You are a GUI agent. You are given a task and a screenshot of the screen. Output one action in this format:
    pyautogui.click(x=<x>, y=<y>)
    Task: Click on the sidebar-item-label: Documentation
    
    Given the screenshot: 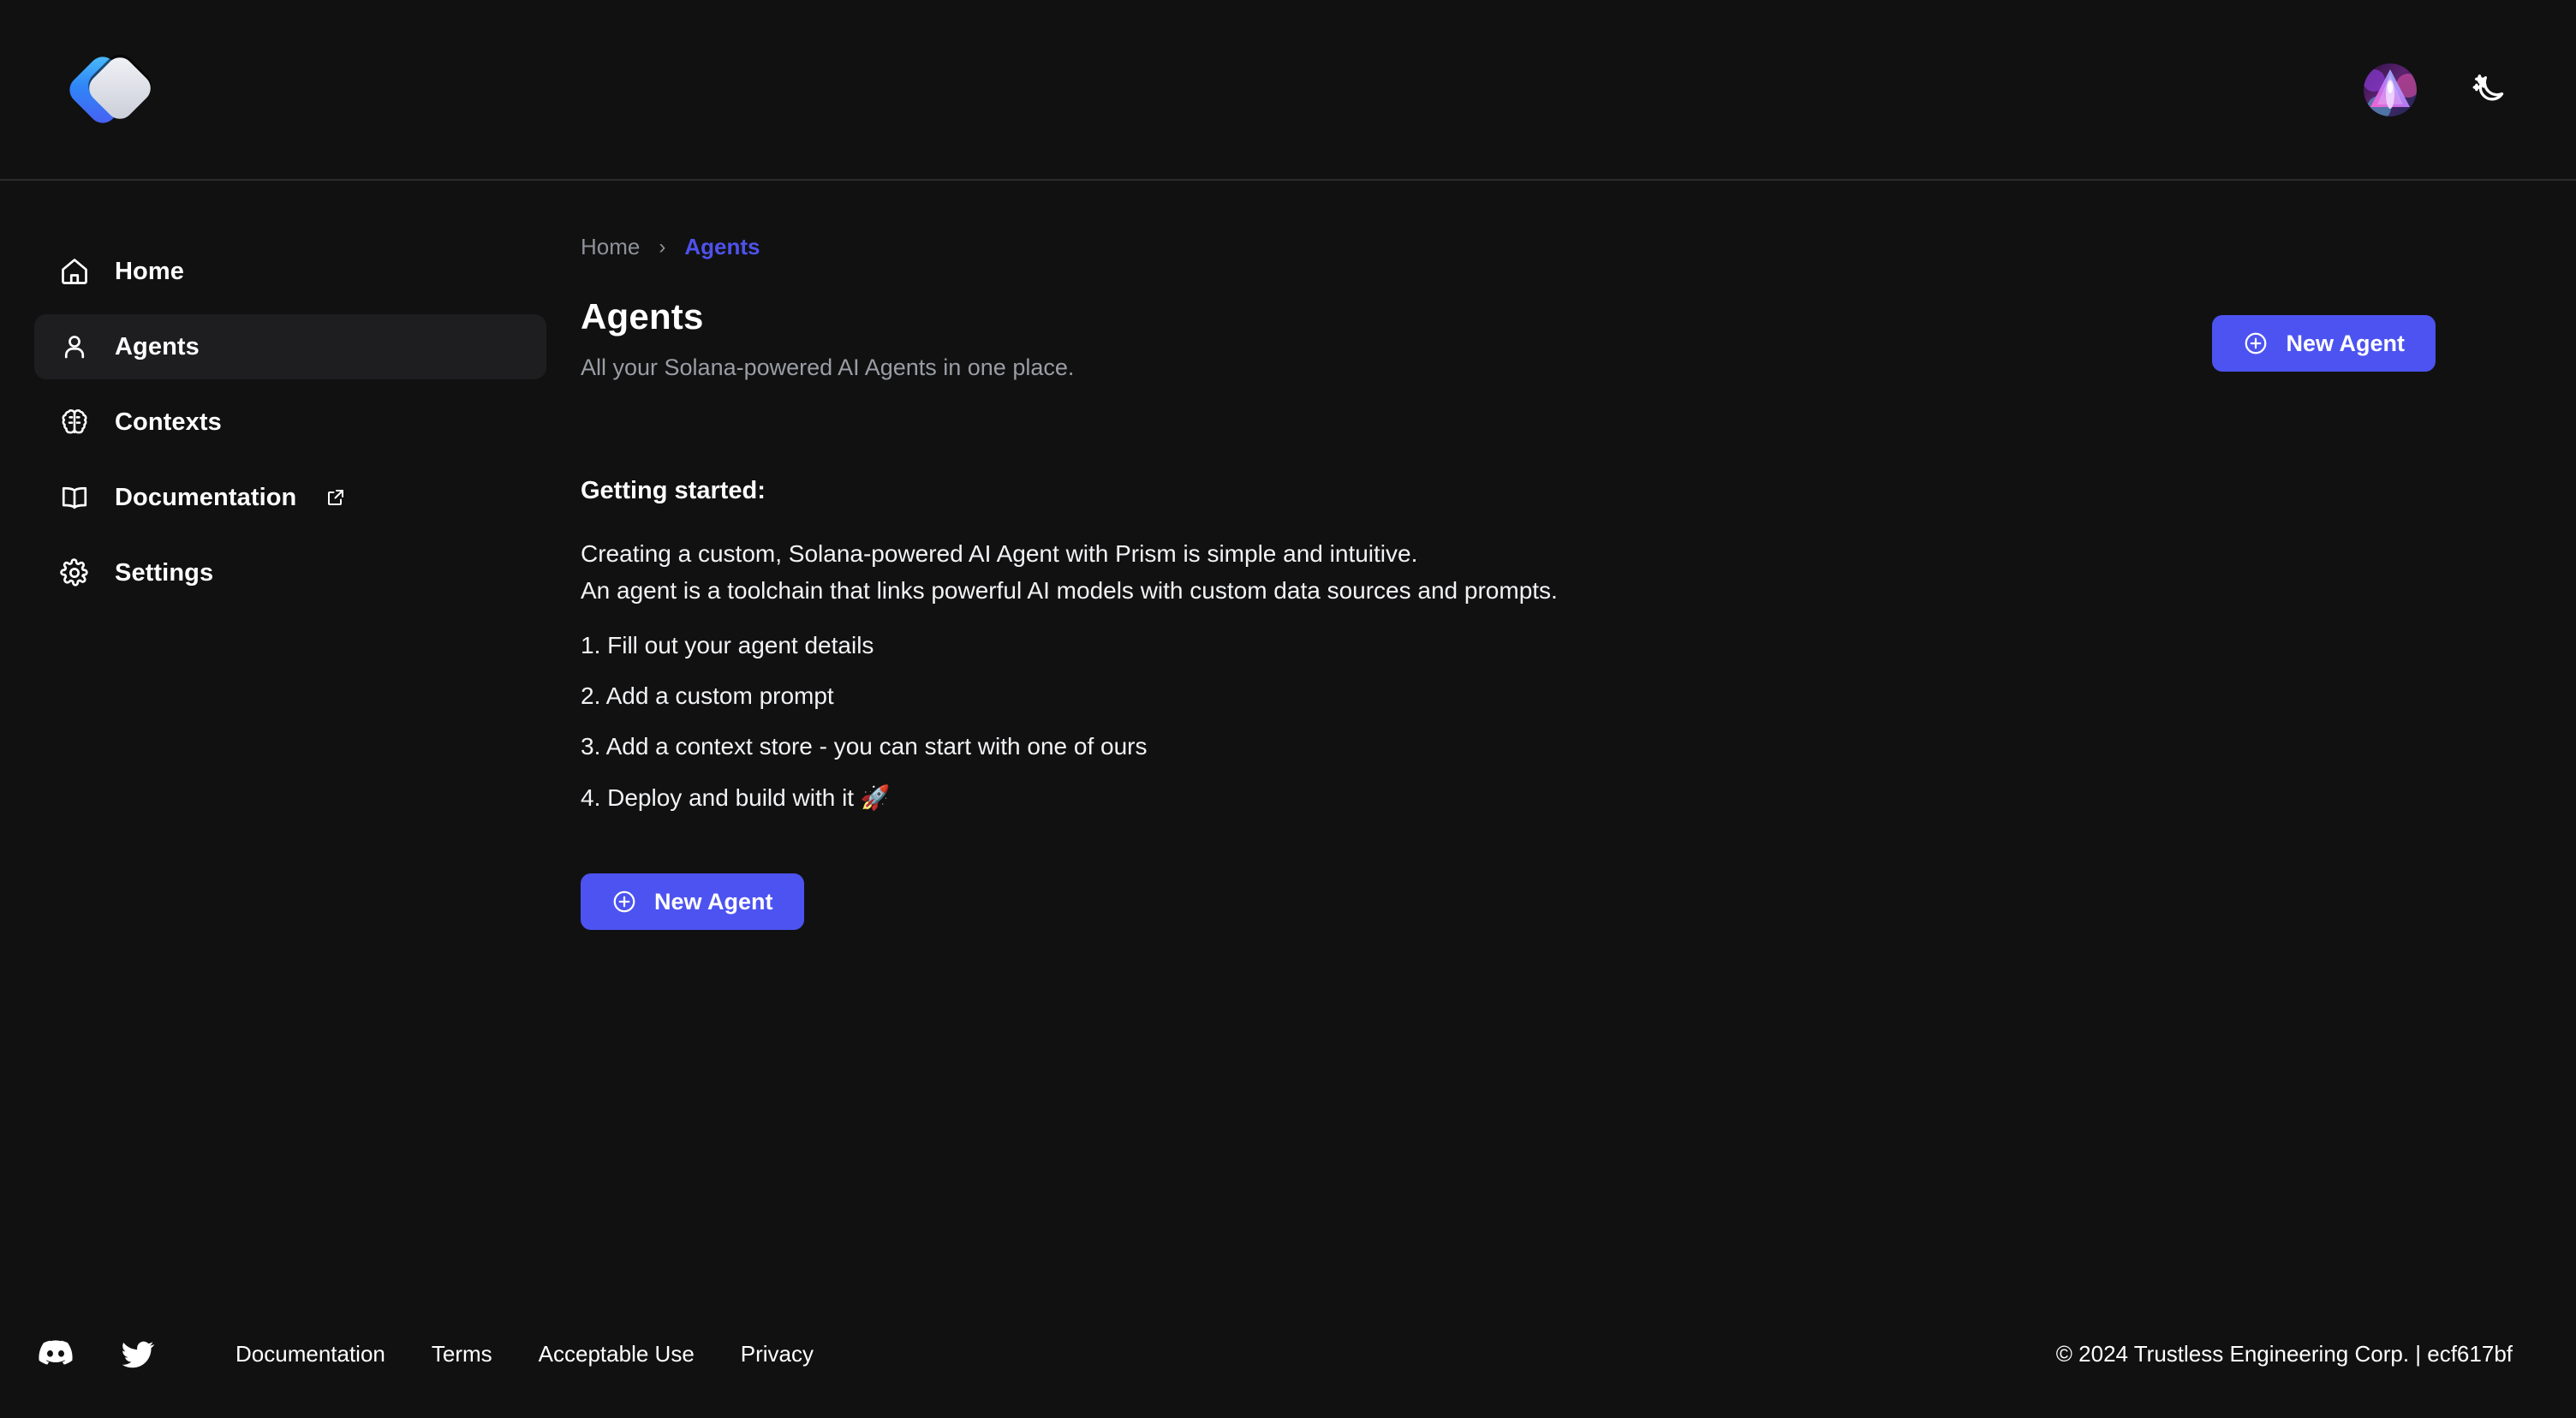 What is the action you would take?
    pyautogui.click(x=206, y=497)
    